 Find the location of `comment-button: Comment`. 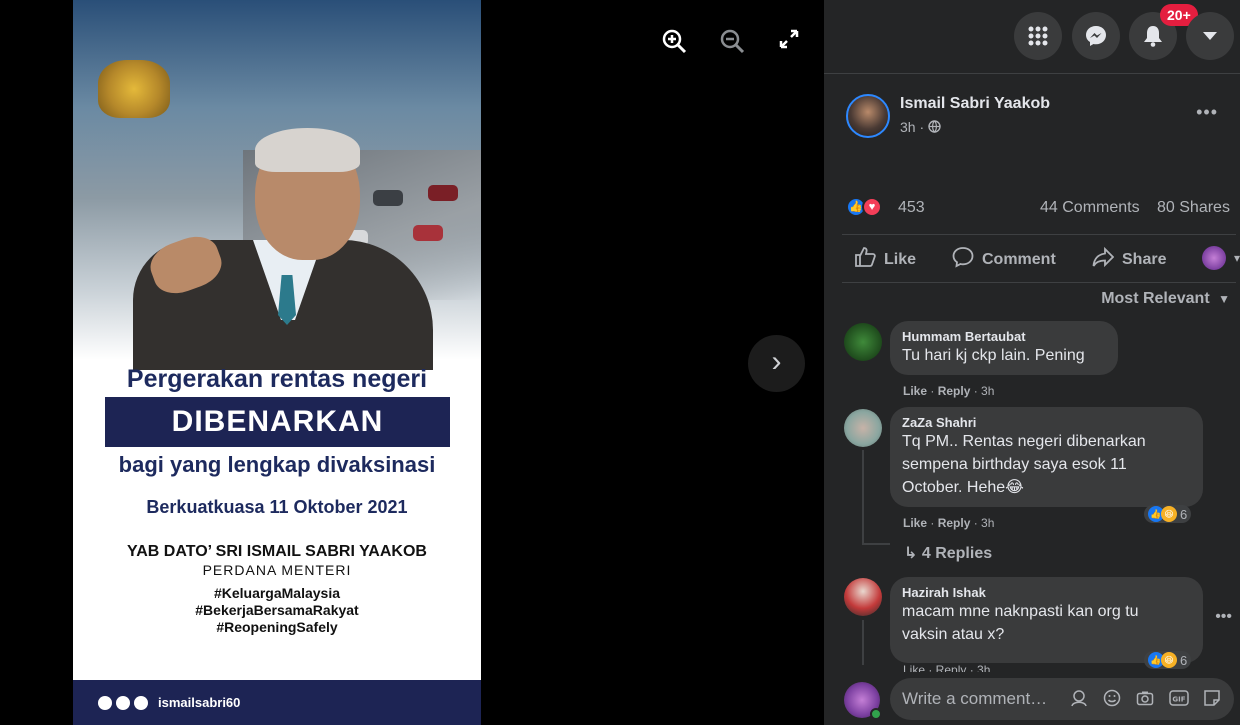

comment-button: Comment is located at coordinates (1004, 260).